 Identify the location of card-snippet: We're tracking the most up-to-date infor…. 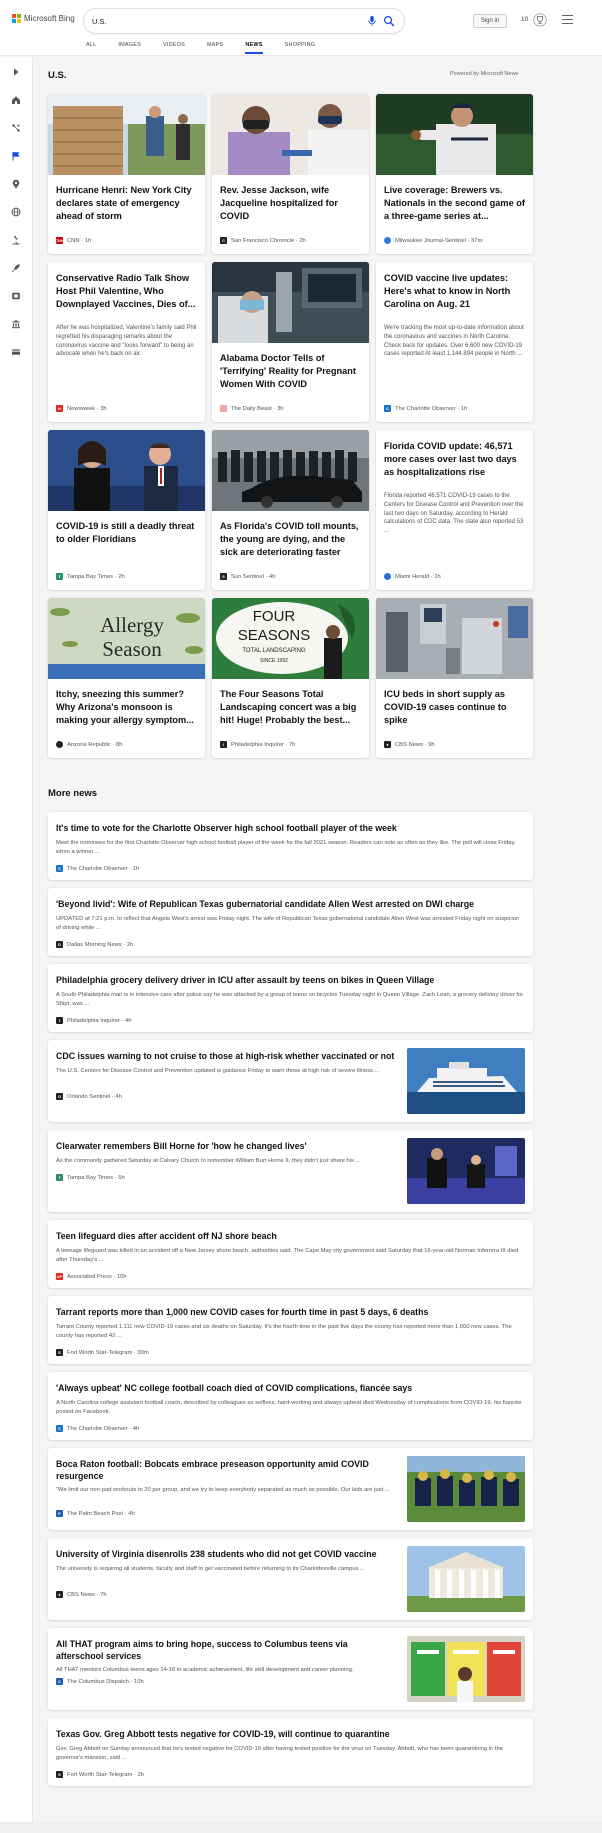
(454, 341).